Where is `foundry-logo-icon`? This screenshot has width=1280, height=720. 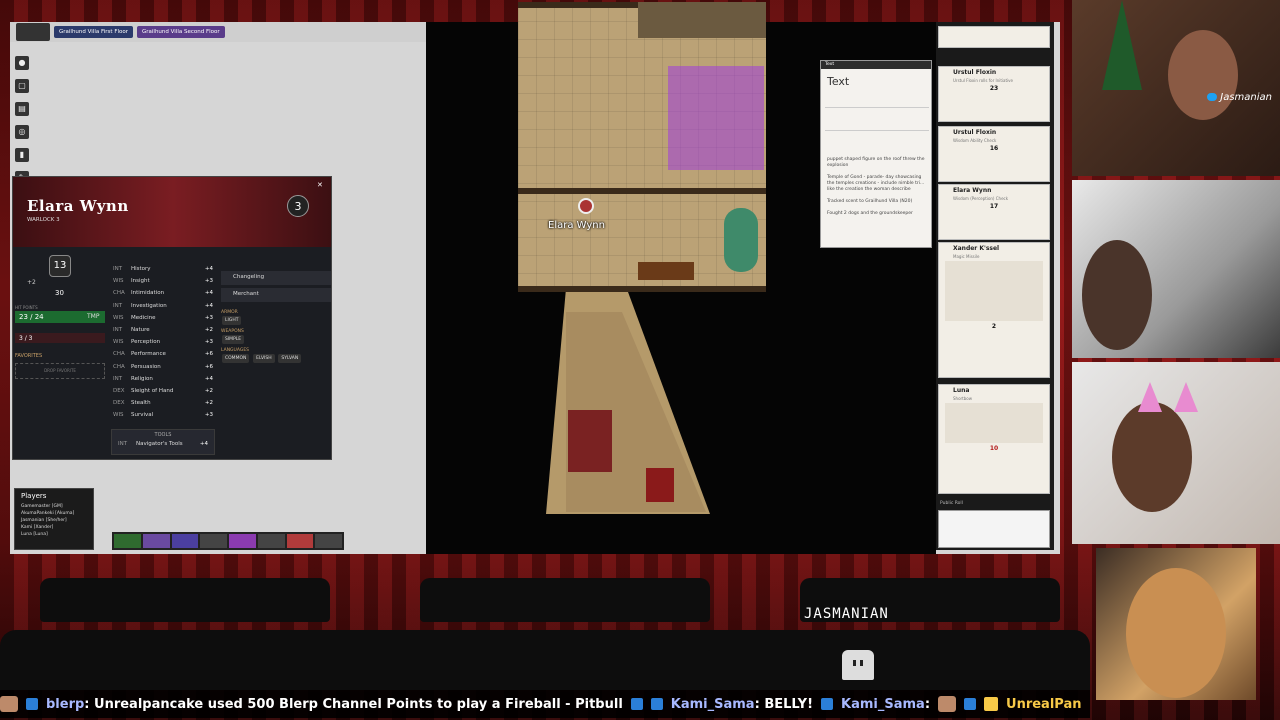 foundry-logo-icon is located at coordinates (33, 32).